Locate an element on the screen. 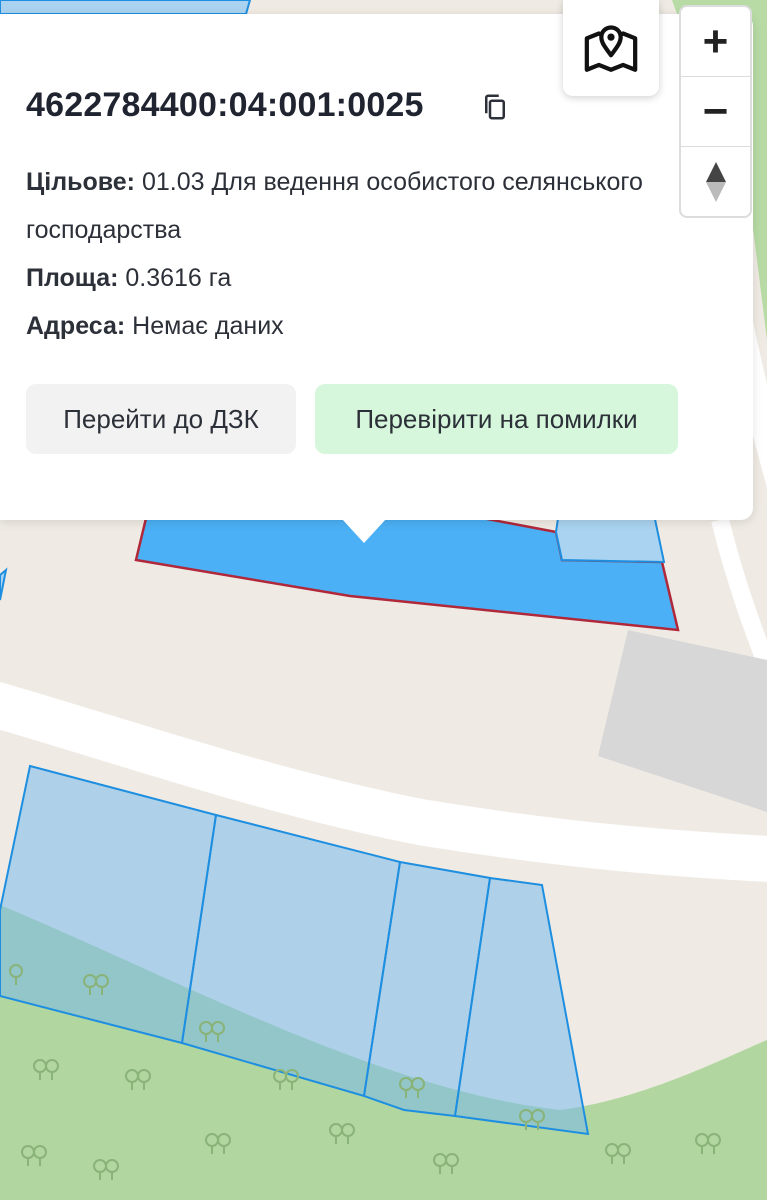  cadastral-number: 4622784400:04:001:0025 is located at coordinates (225, 105).